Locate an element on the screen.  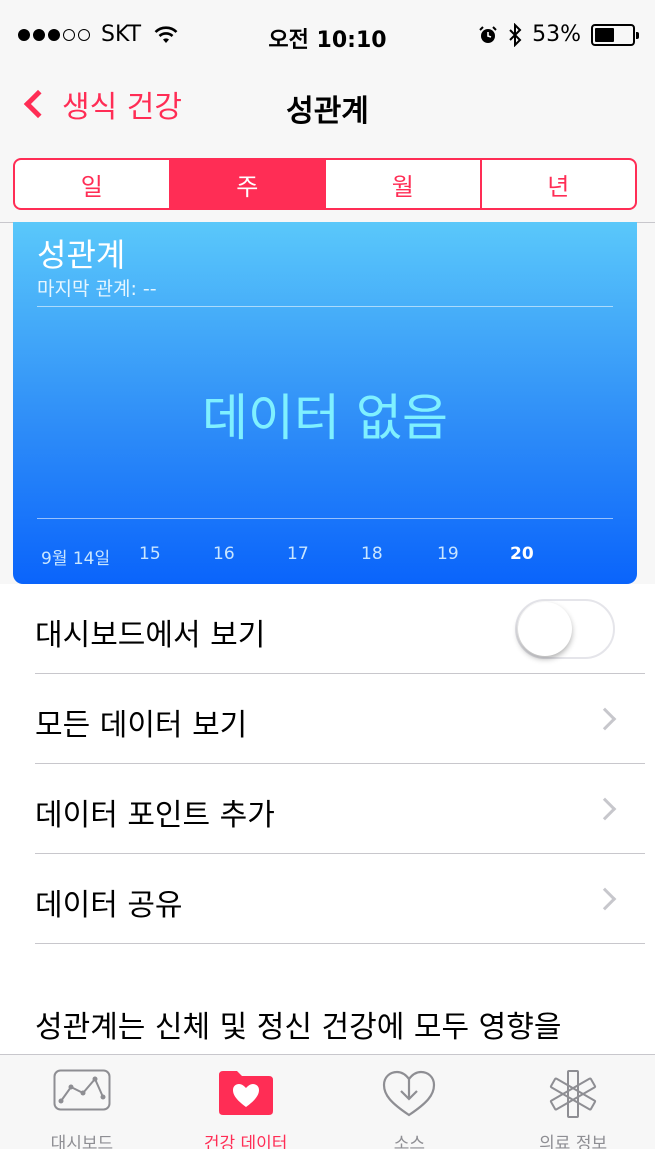
tab-label: 대시보드 is located at coordinates (82, 1141).